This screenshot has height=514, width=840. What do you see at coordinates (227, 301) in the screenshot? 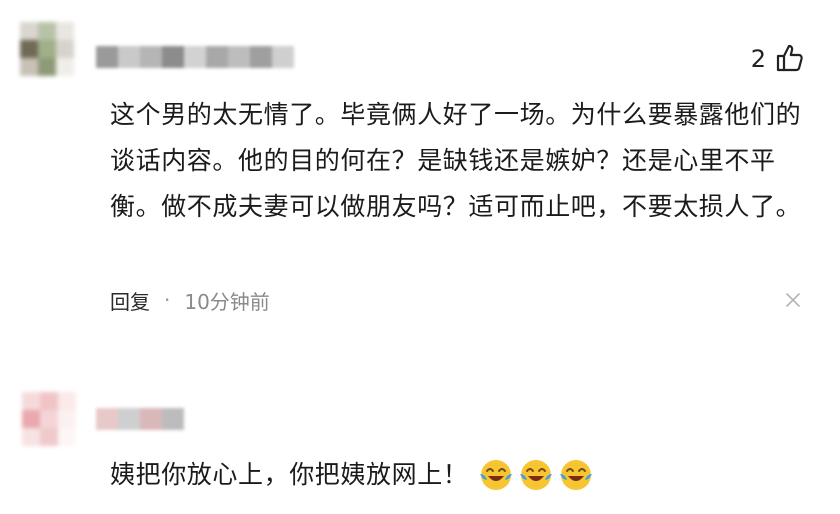
I see `timestamp: 10分钟前` at bounding box center [227, 301].